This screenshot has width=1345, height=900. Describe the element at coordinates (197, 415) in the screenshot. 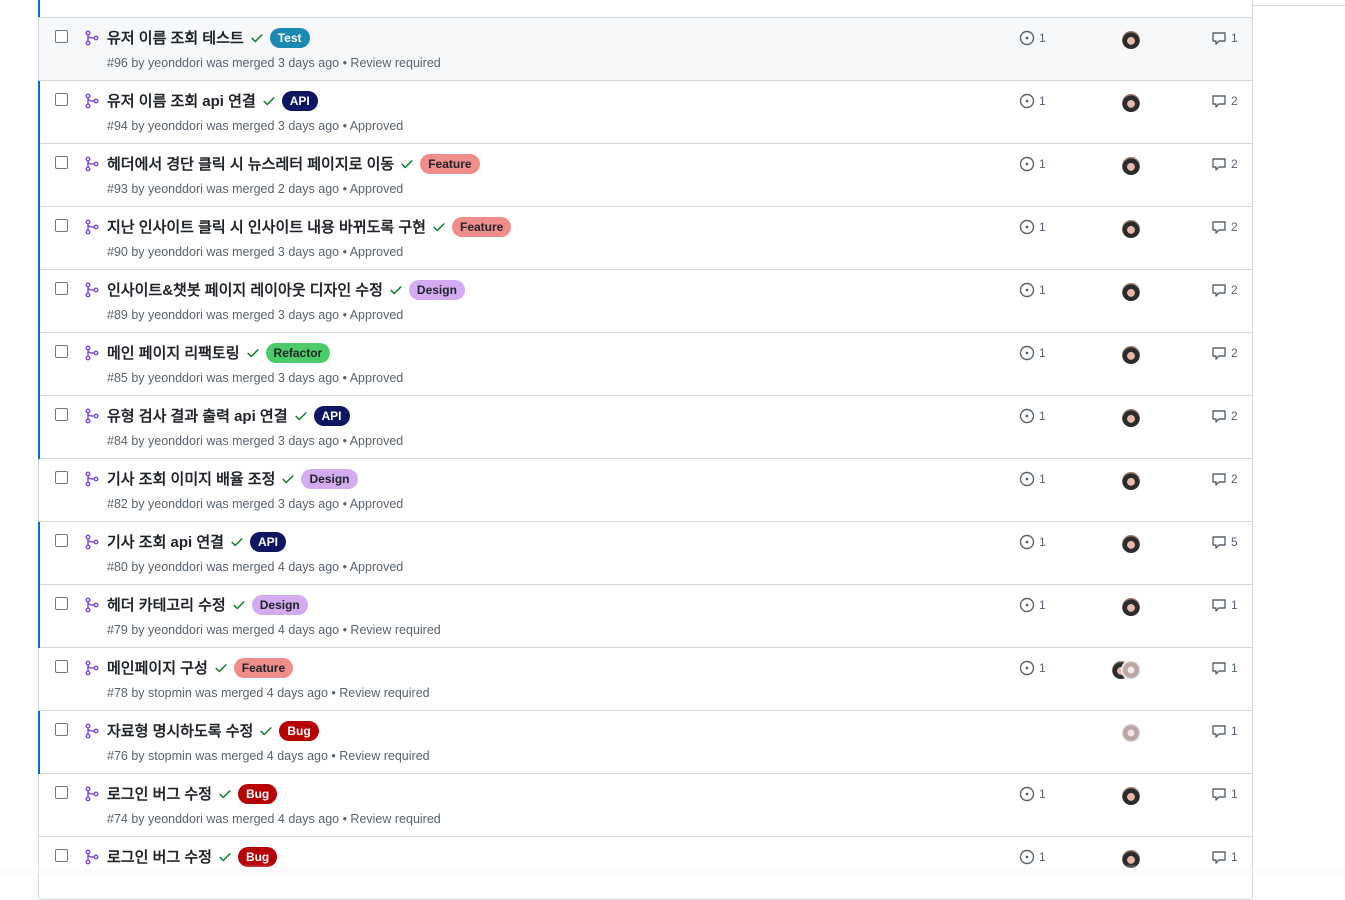

I see `pr-title: 유형 검사 결과 출력 api 연결` at that location.